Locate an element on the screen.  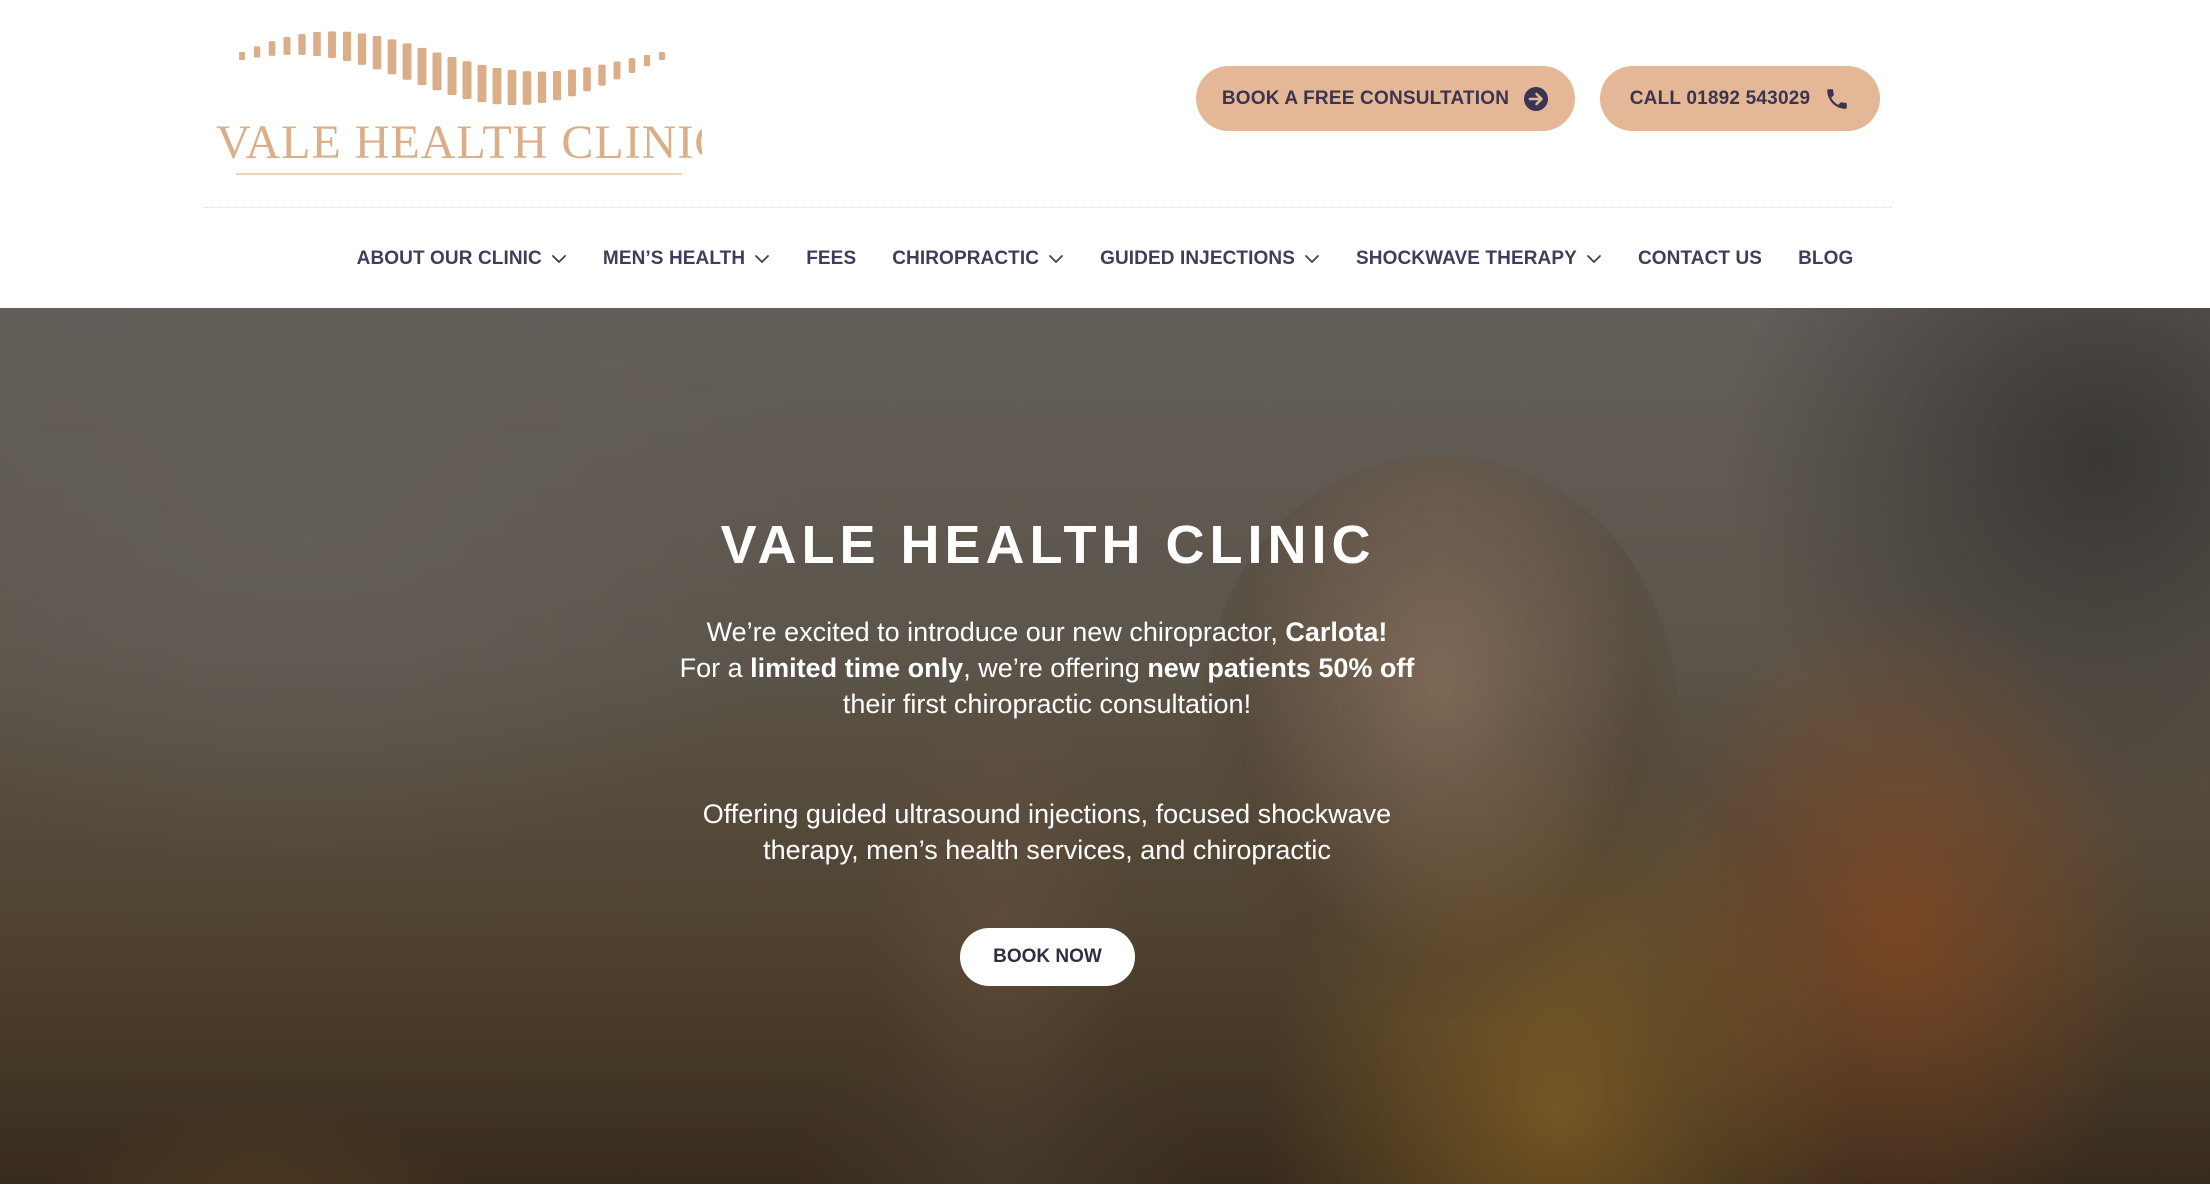
nav-item-label: ABOUT OUR CLINIC is located at coordinates (449, 258).